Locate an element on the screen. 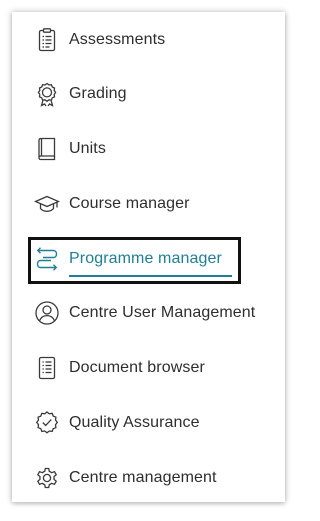 This screenshot has height=521, width=320. badge-check-icon is located at coordinates (47, 423).